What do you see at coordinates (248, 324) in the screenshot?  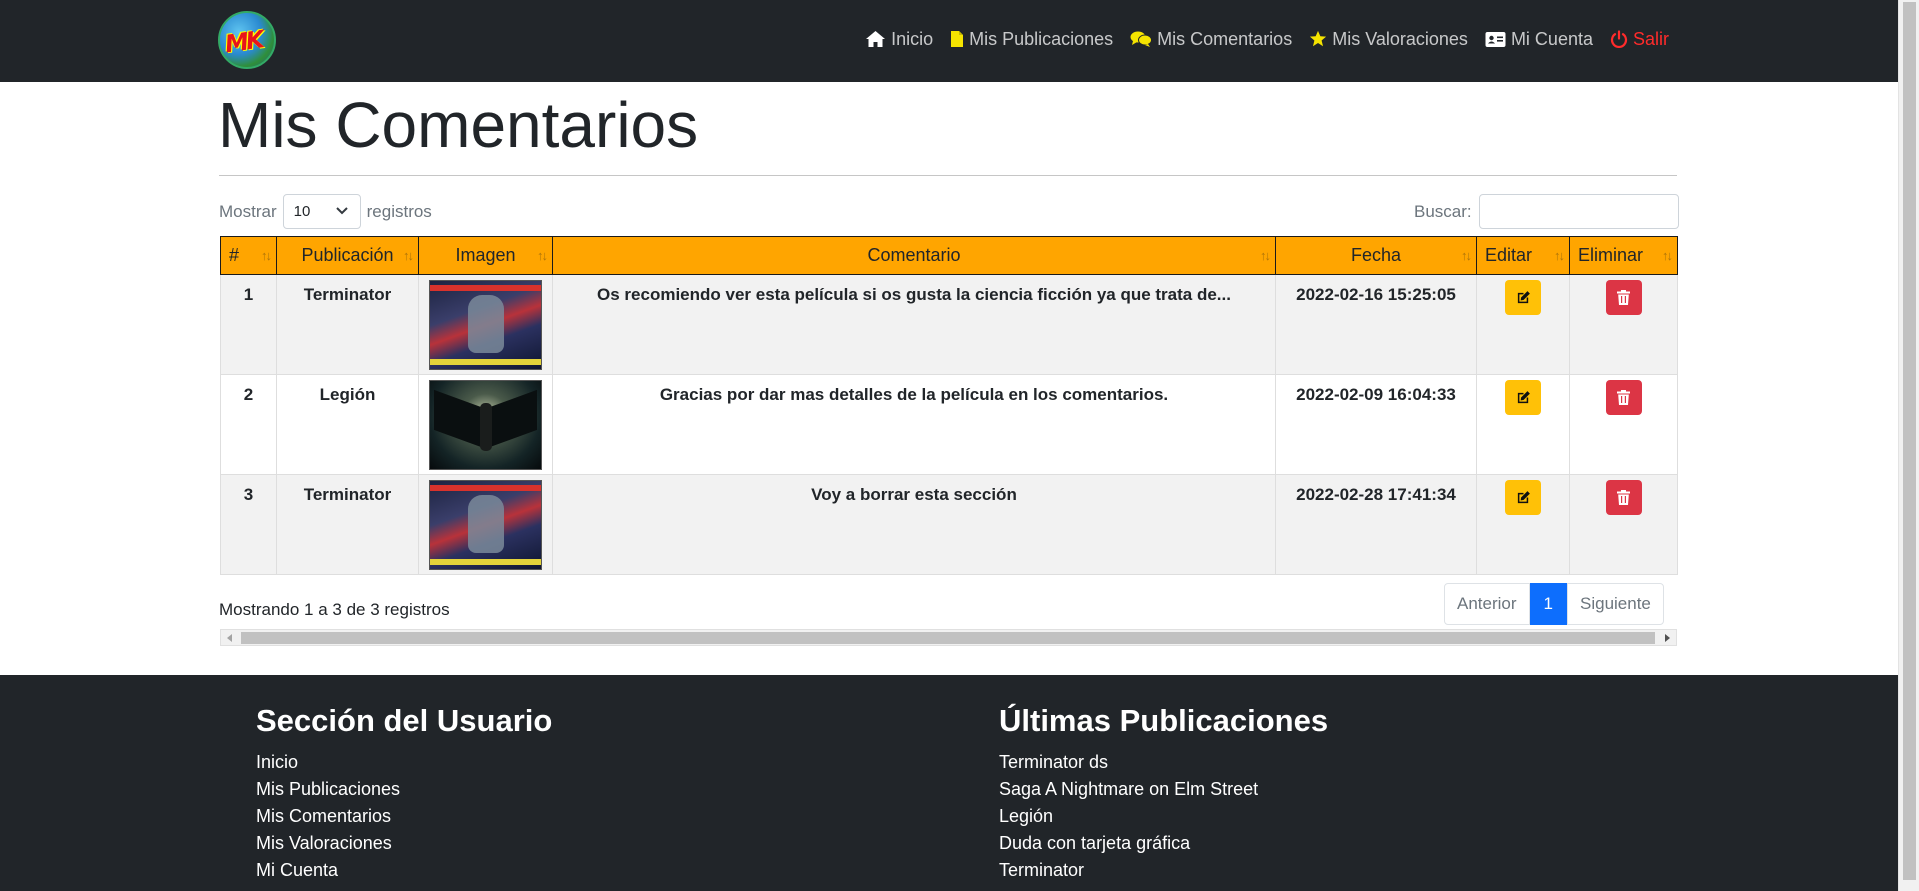 I see `cell-num: 1` at bounding box center [248, 324].